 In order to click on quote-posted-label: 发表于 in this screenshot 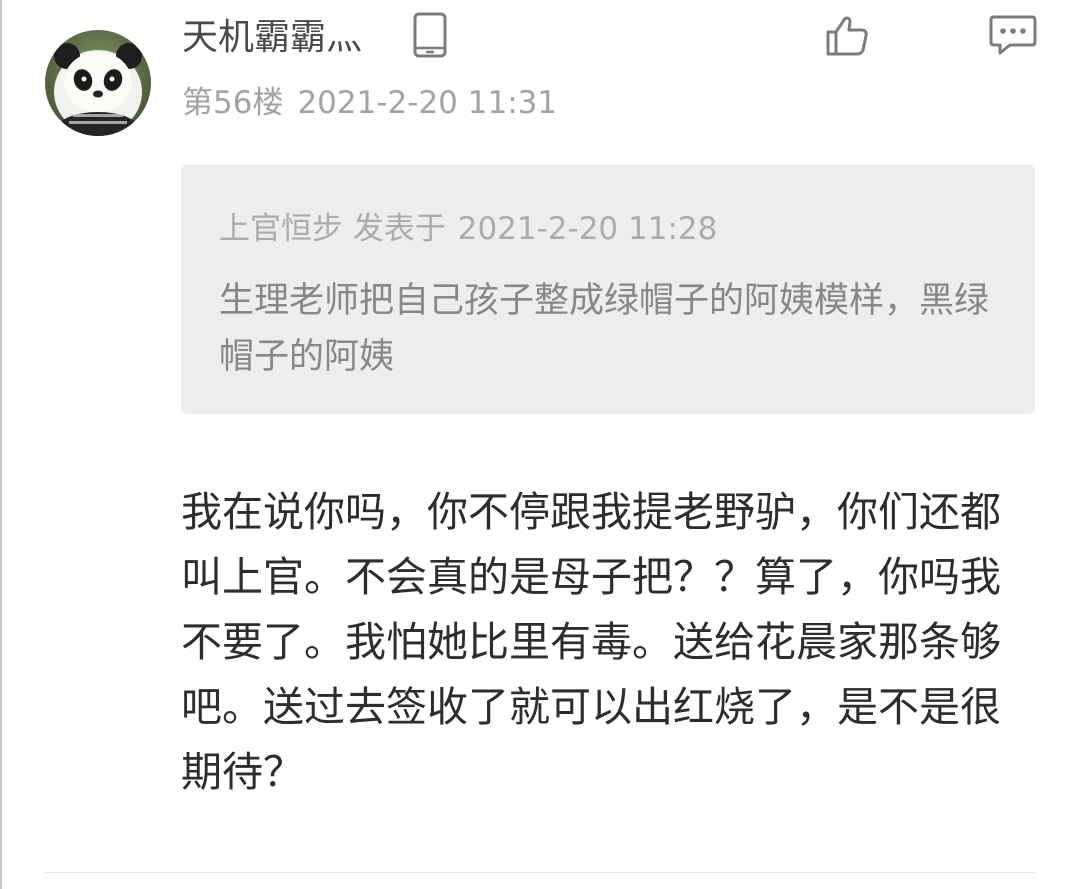, I will do `click(399, 229)`.